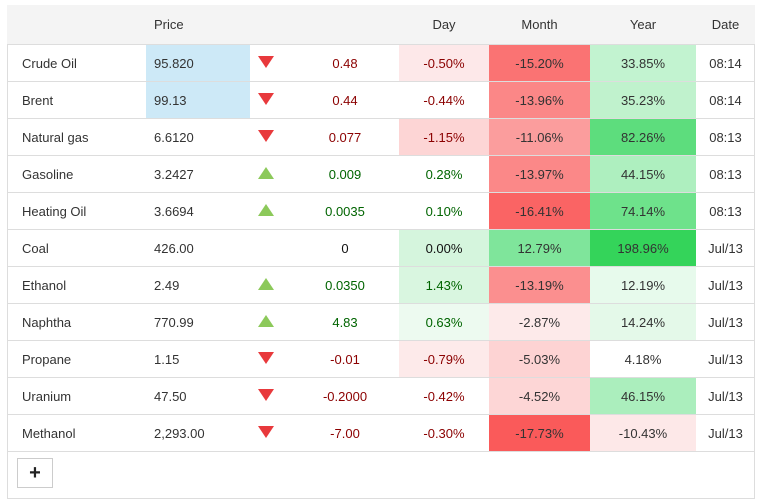  Describe the element at coordinates (345, 322) in the screenshot. I see `change-cell: 4.83` at that location.